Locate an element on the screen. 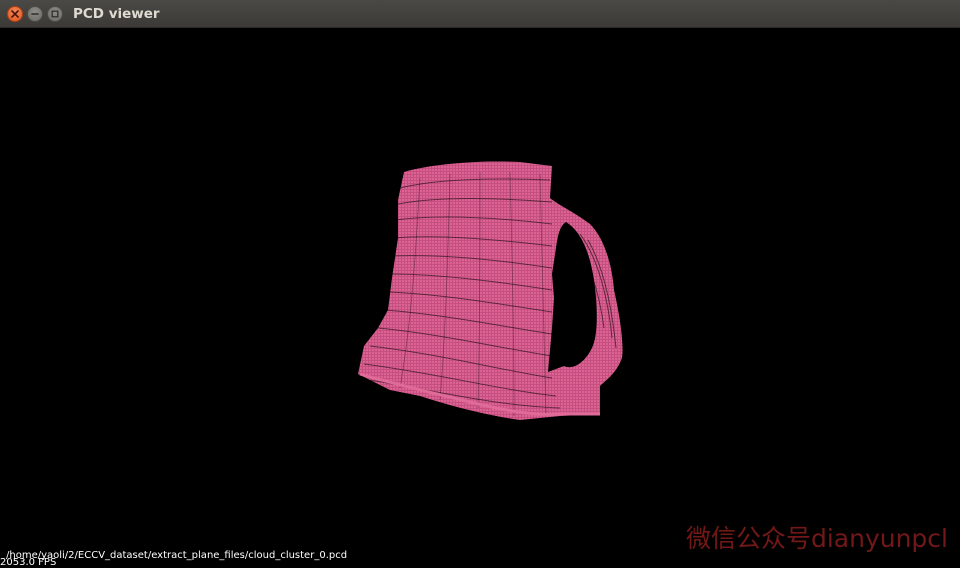 This screenshot has width=960, height=568. close-icon is located at coordinates (15, 14).